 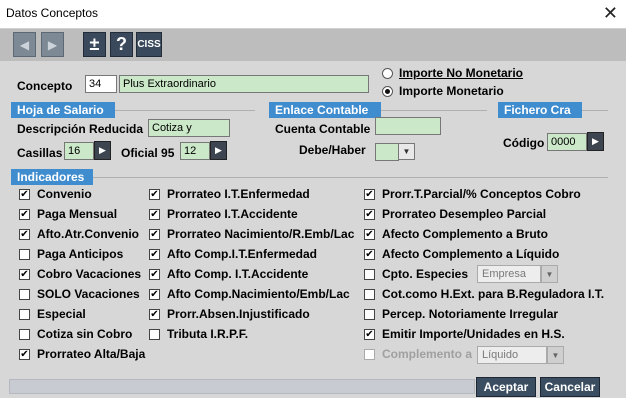 I want to click on help-icon: ?, so click(x=121, y=44).